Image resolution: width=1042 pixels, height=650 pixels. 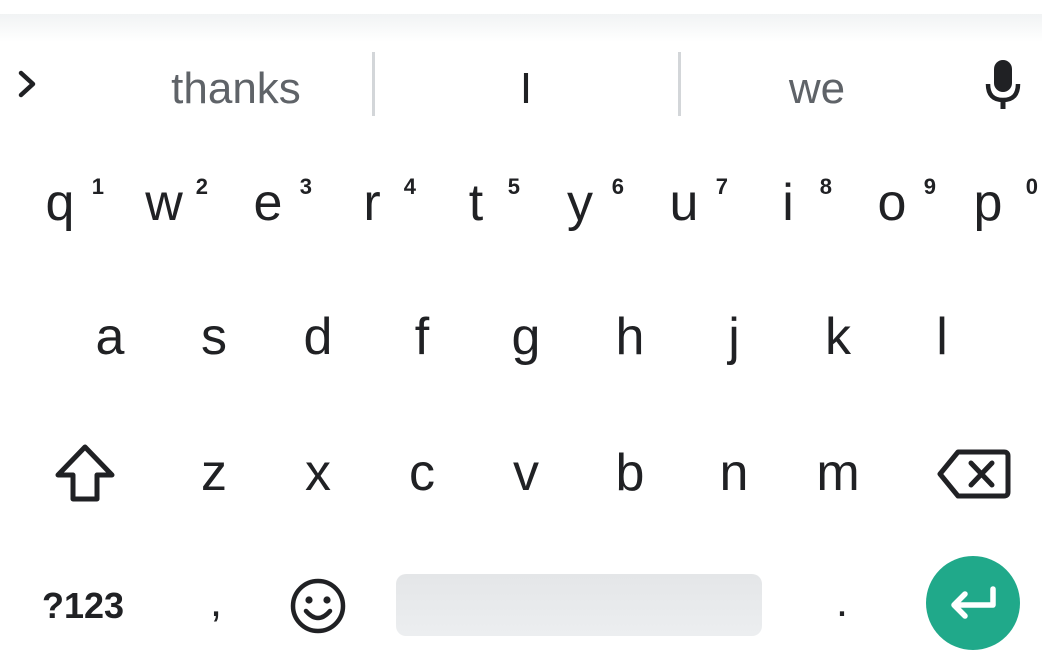 I want to click on voice-input-button, so click(x=1003, y=86).